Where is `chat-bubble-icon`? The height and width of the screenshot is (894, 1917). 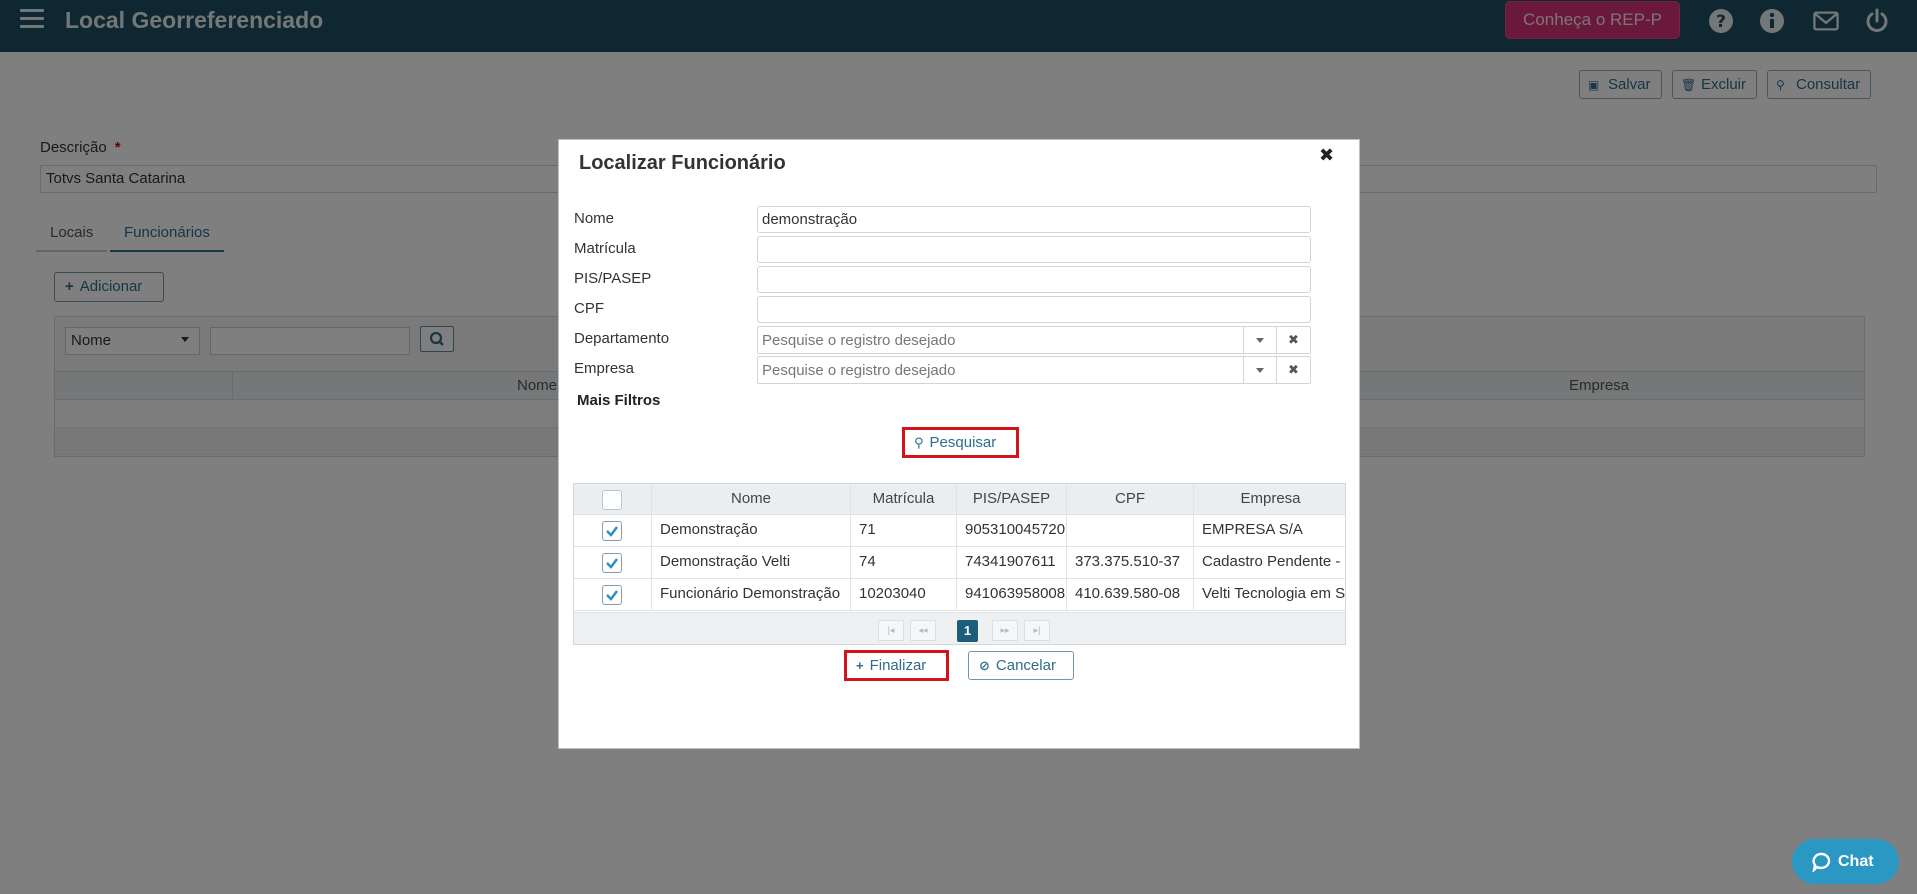 chat-bubble-icon is located at coordinates (1821, 863).